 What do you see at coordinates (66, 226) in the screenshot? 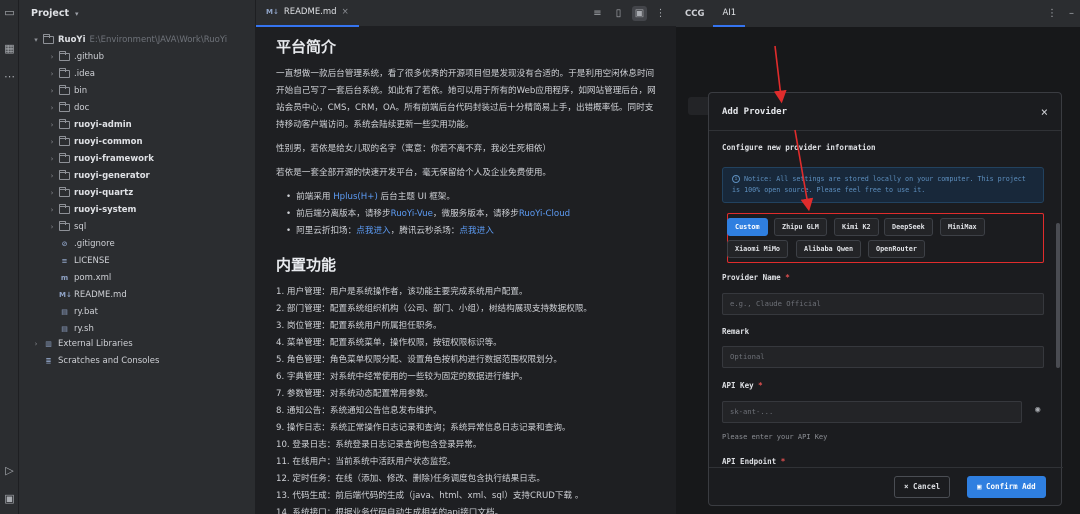
I see `tree-item: › sql` at bounding box center [66, 226].